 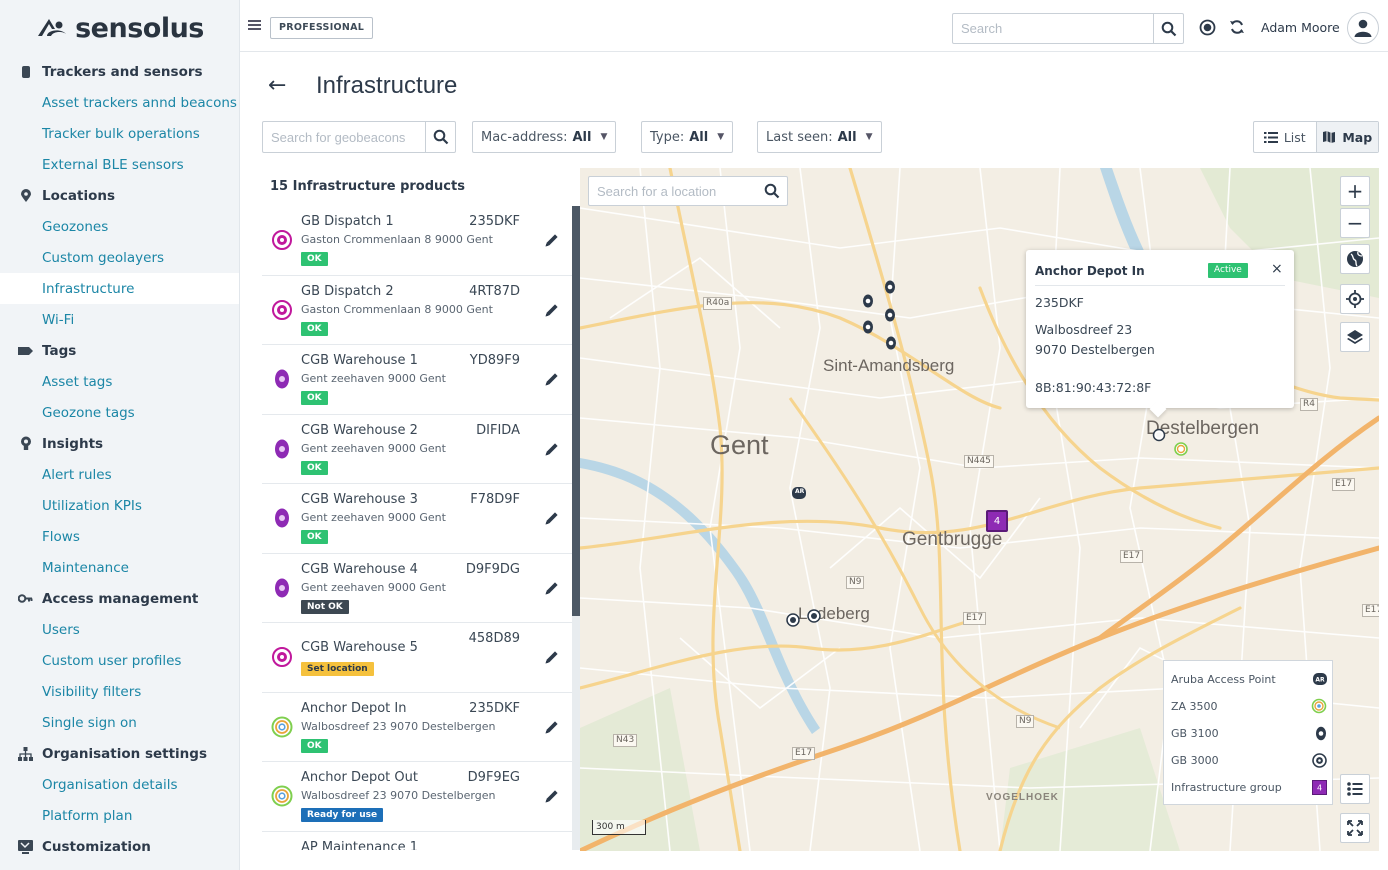 What do you see at coordinates (1237, 27) in the screenshot?
I see `refresh-icon` at bounding box center [1237, 27].